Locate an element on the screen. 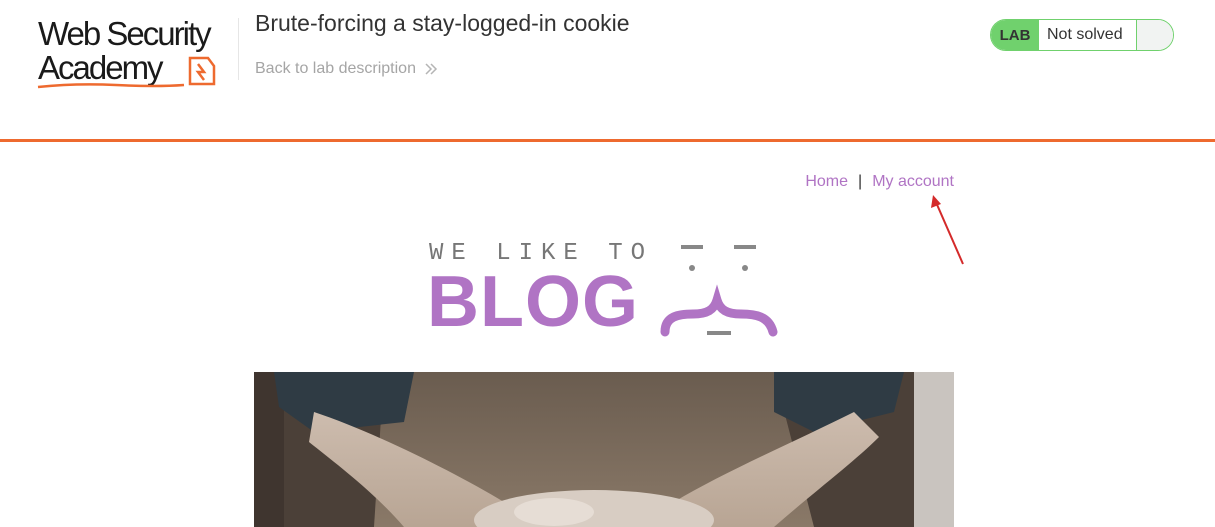 The width and height of the screenshot is (1215, 527). web-security-academy-logo: Web Security Academy is located at coordinates (136, 53).